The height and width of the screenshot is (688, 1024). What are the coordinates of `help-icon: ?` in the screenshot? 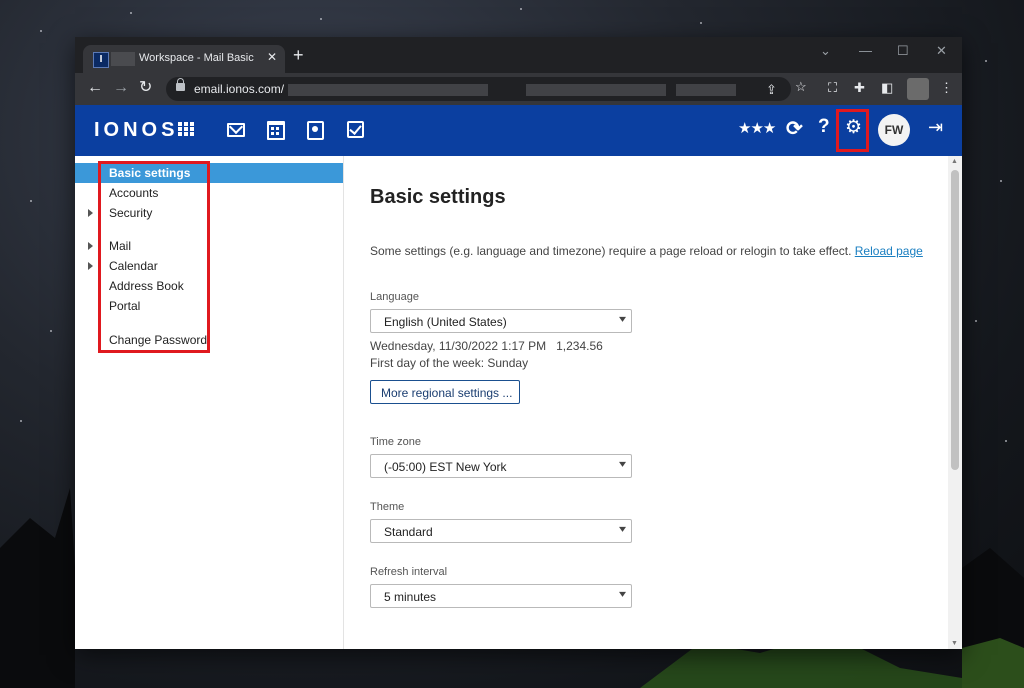 It's located at (824, 127).